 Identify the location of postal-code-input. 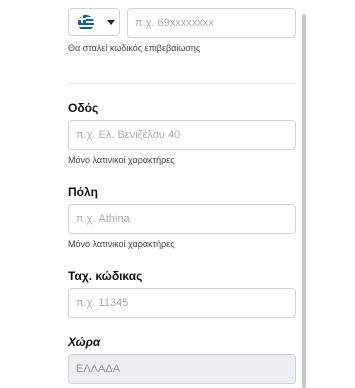
(182, 303).